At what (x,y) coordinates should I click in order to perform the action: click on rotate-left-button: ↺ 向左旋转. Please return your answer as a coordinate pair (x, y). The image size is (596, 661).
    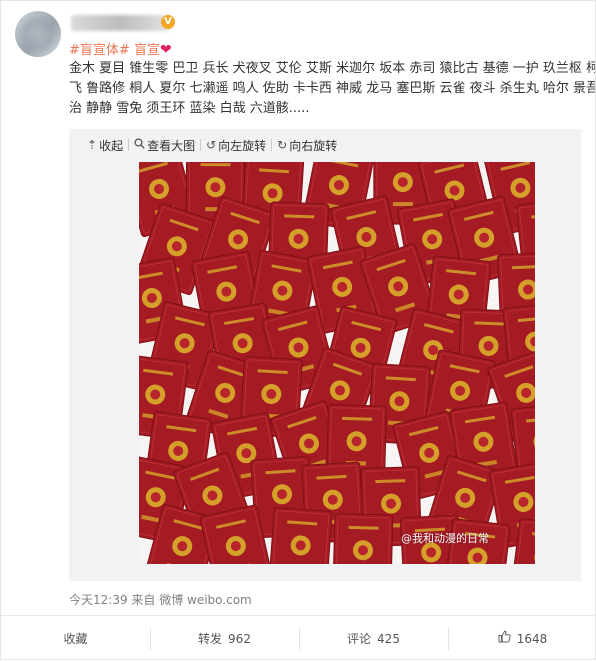
    Looking at the image, I should click on (236, 145).